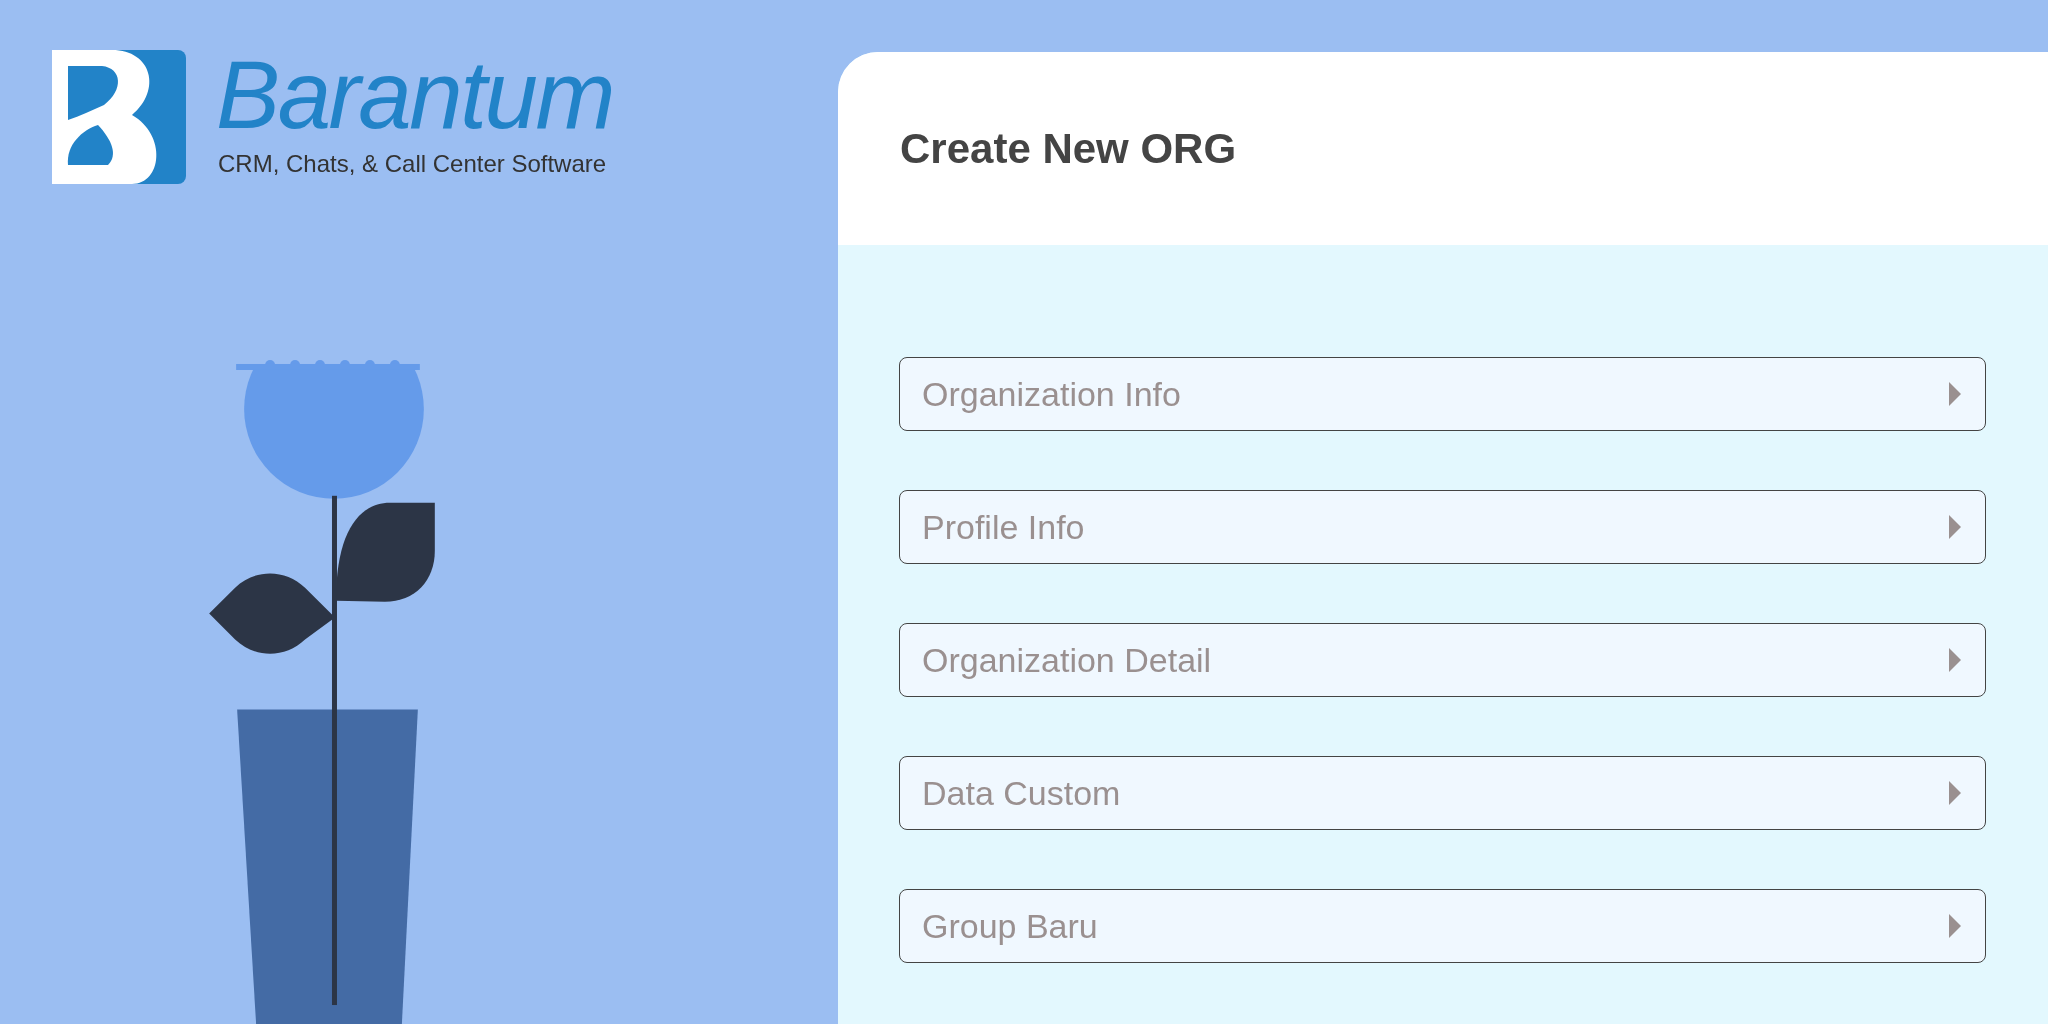 Image resolution: width=2048 pixels, height=1024 pixels. What do you see at coordinates (1442, 527) in the screenshot?
I see `section-toggle: Profile Info` at bounding box center [1442, 527].